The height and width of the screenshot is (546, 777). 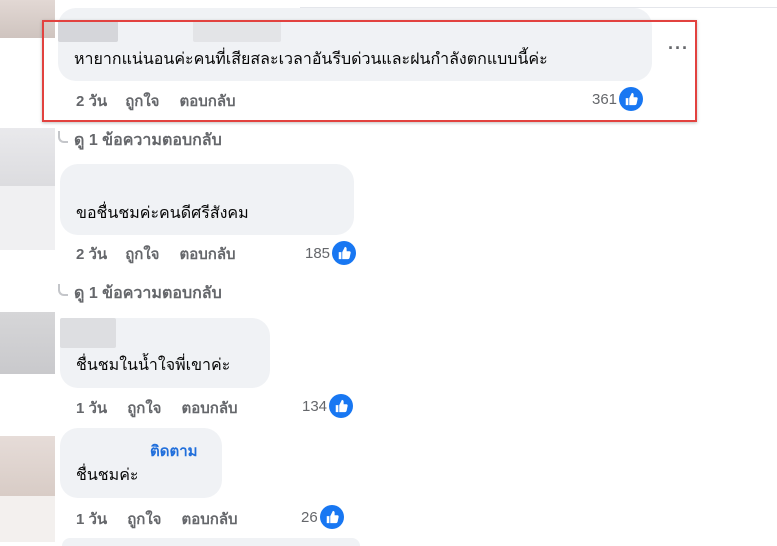 I want to click on comment-bubble: ชื่นชมในน้ำใจพี่เขาค่ะ, so click(x=165, y=353).